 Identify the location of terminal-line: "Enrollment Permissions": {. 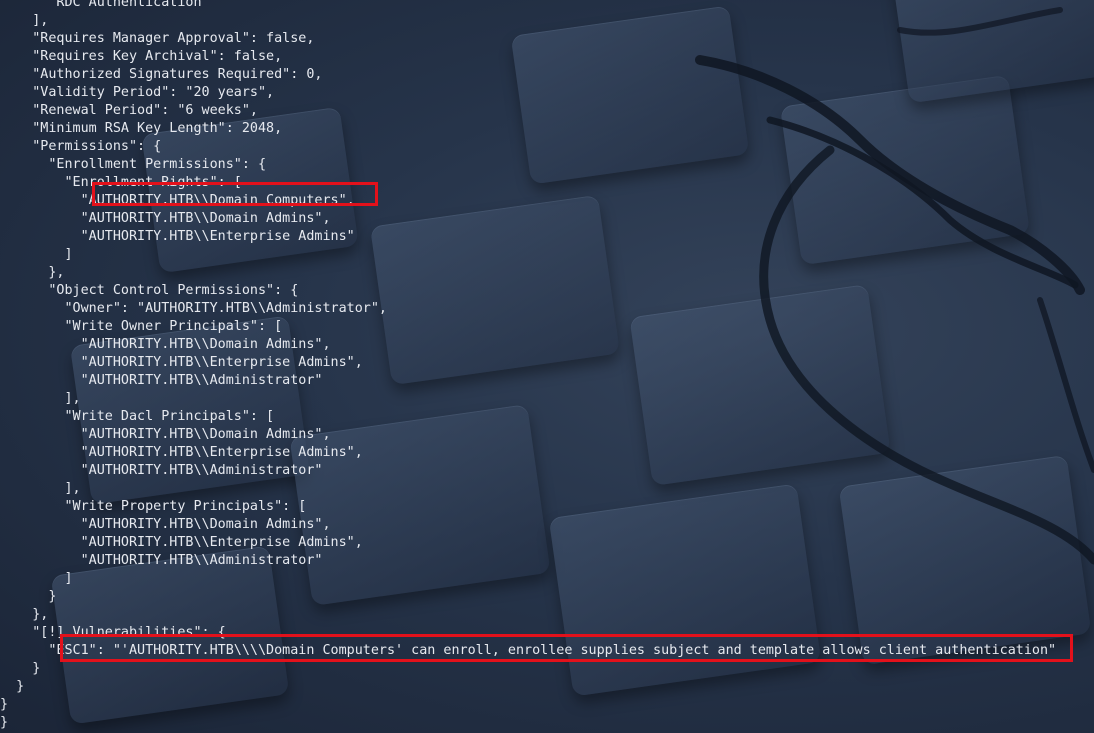
(133, 164).